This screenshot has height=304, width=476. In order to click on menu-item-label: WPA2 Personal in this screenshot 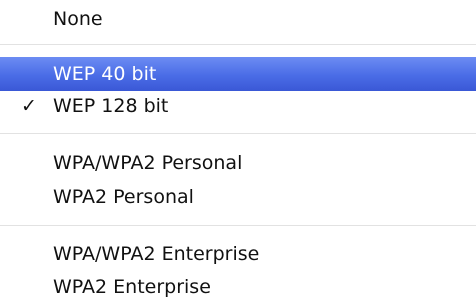, I will do `click(123, 197)`.